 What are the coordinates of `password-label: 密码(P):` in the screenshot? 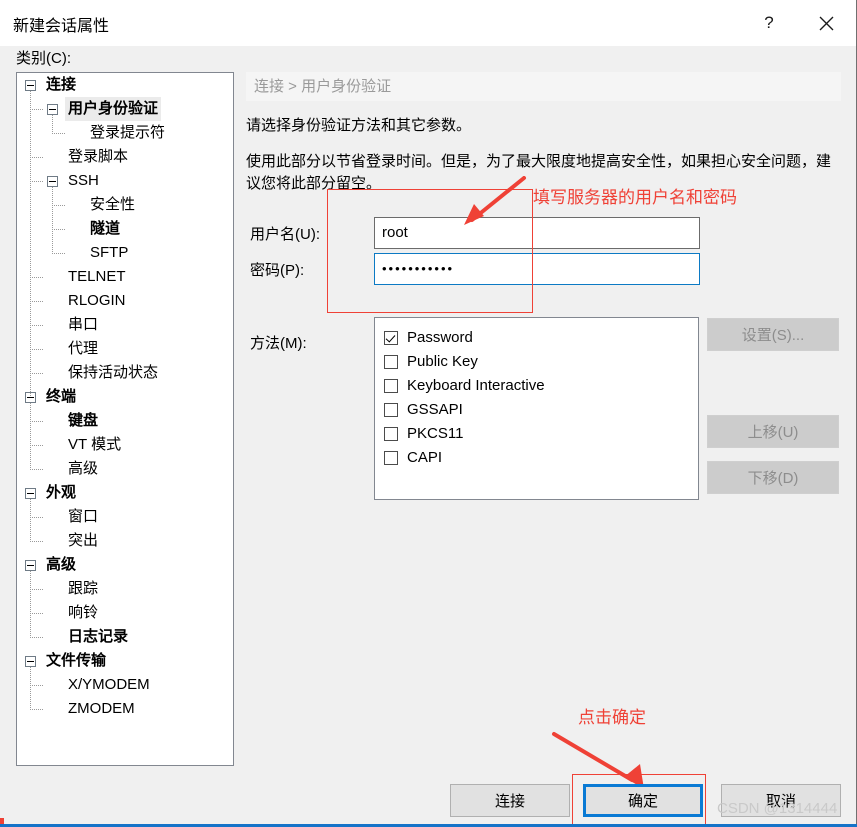 It's located at (277, 270).